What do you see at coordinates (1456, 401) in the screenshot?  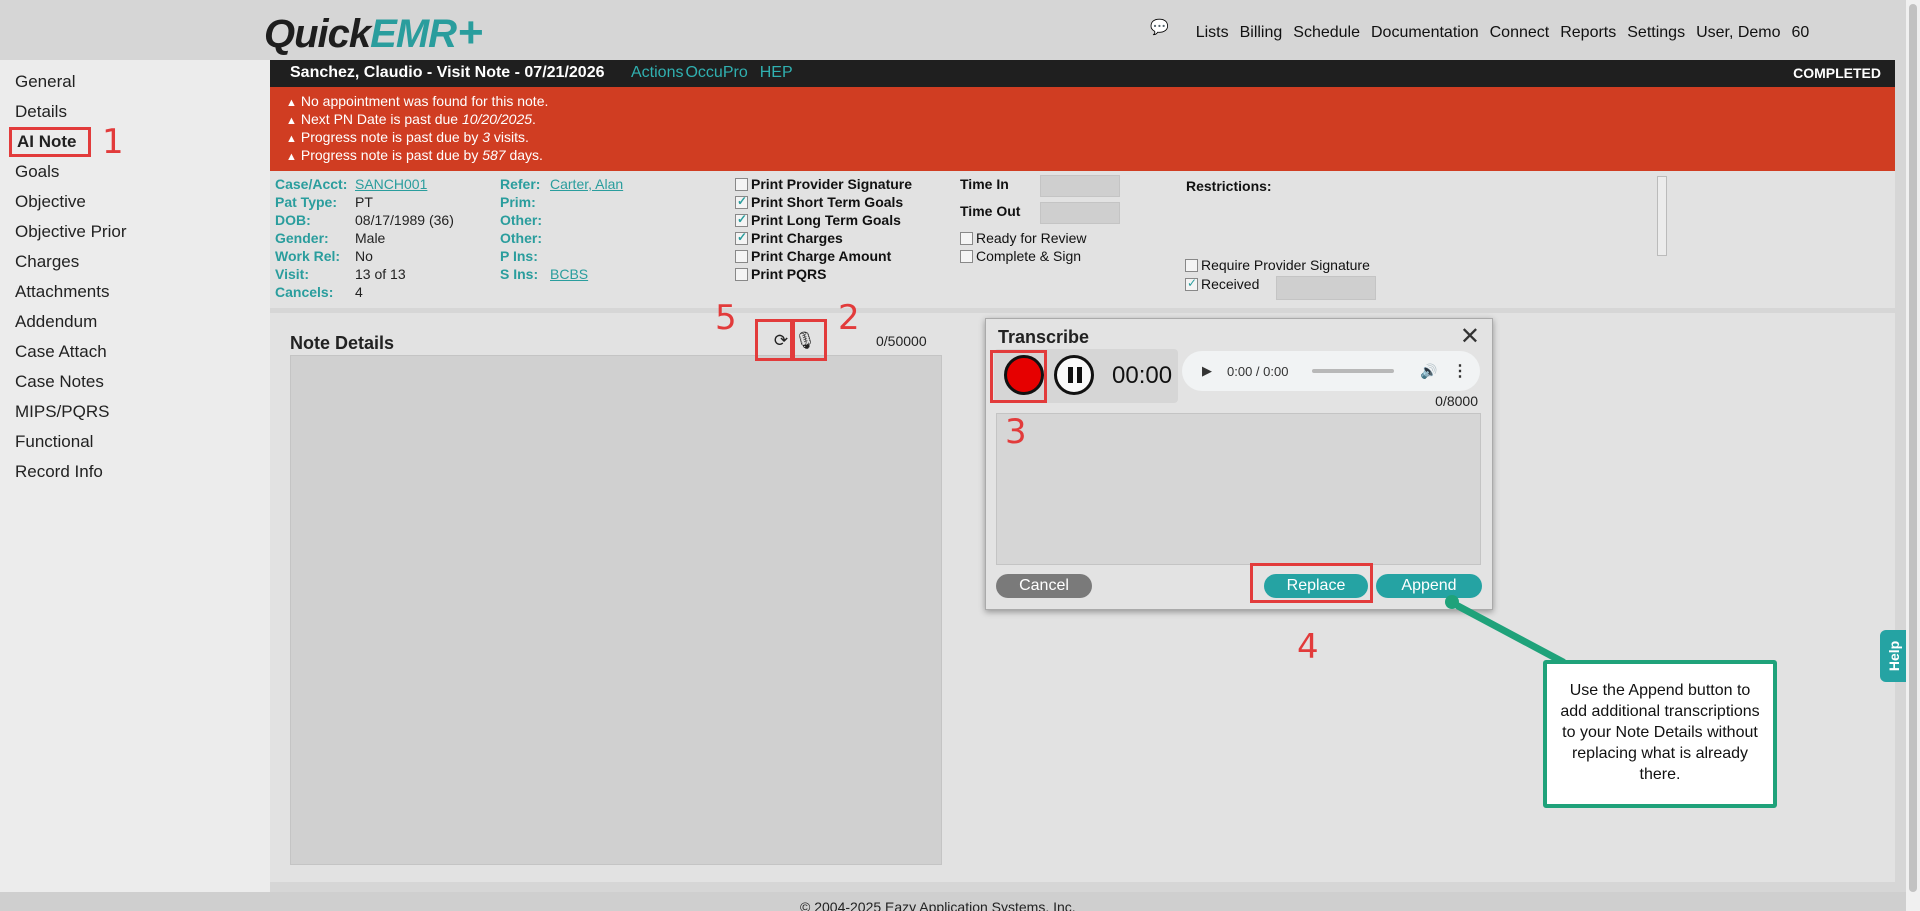 I see `transcribe-char-count: 0/8000` at bounding box center [1456, 401].